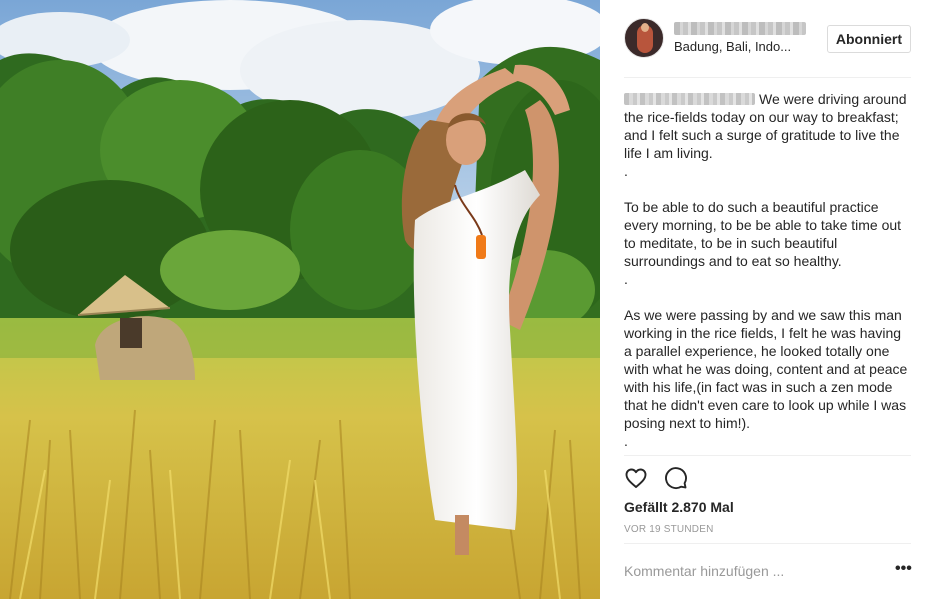  I want to click on post-header: Badung, Bali, Indo... Abonniert, so click(767, 39).